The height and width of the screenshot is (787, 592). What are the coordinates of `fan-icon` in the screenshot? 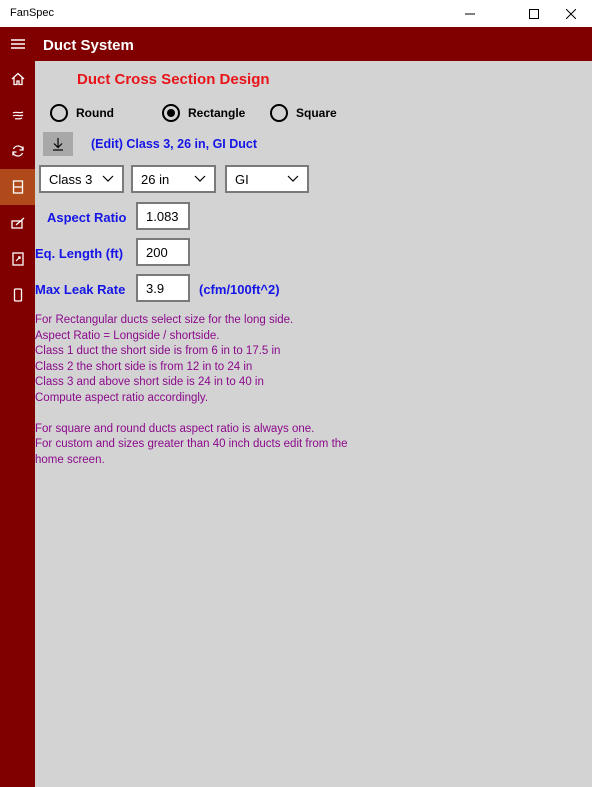 It's located at (17, 115).